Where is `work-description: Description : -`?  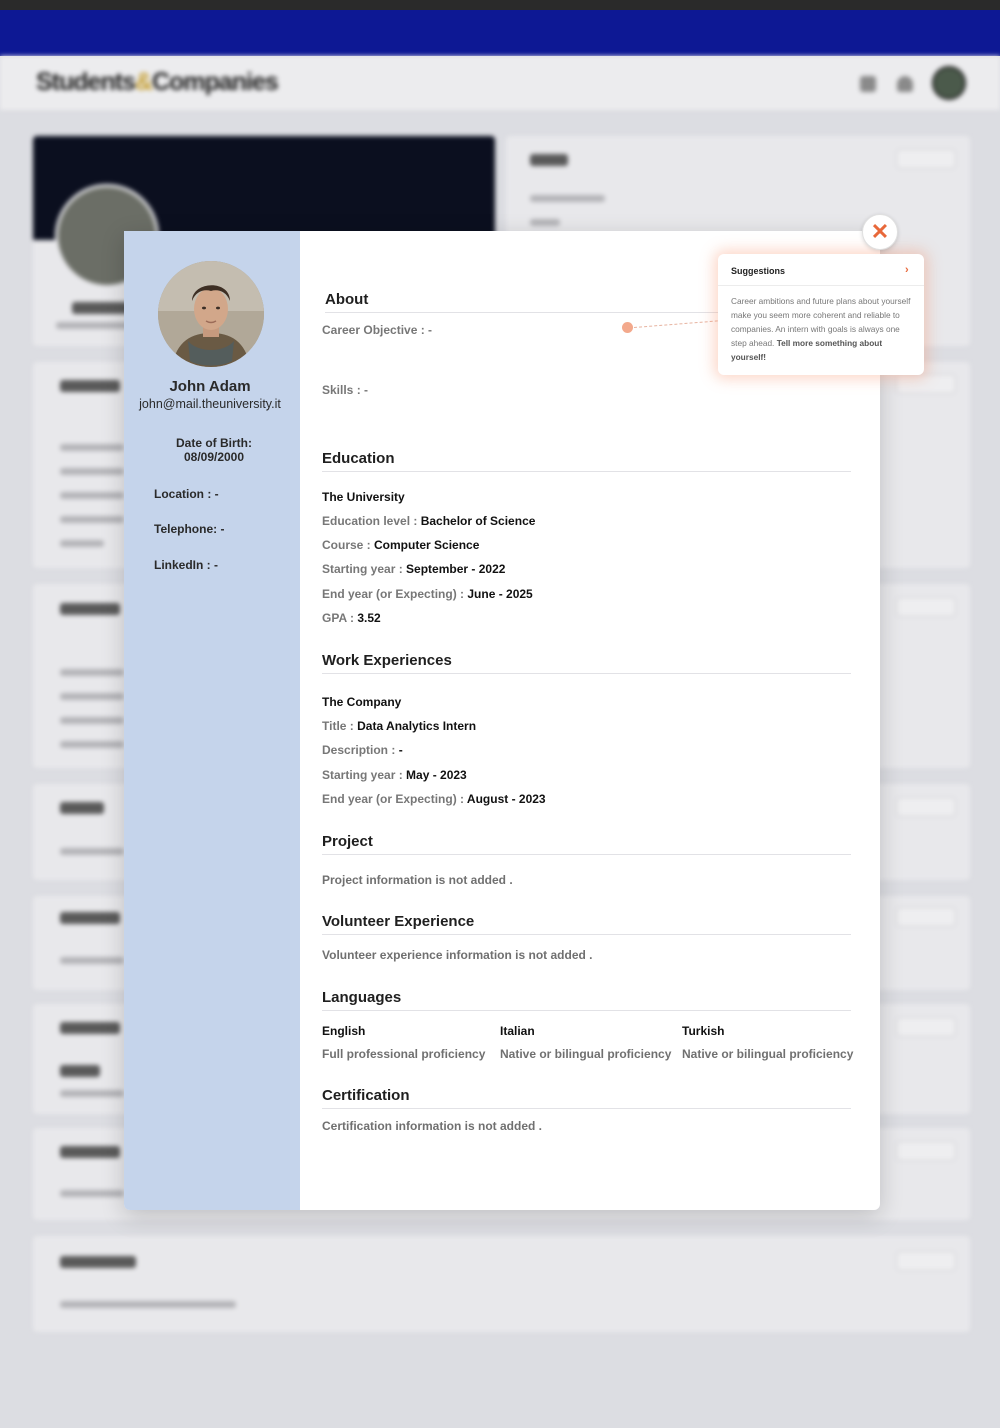
work-description: Description : - is located at coordinates (362, 750).